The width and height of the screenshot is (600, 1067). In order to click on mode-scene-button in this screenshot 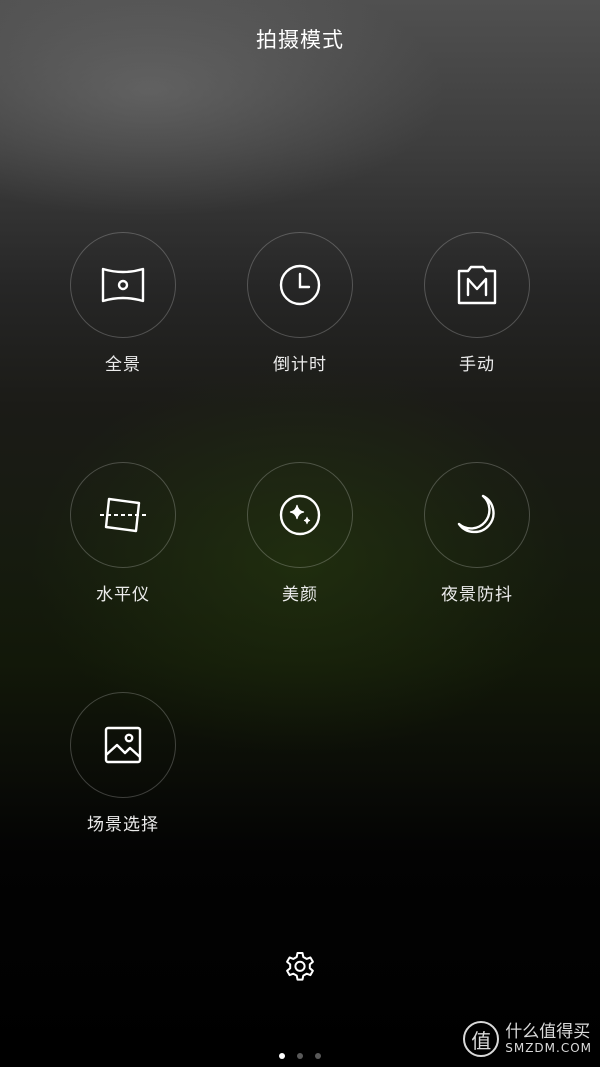, I will do `click(123, 745)`.